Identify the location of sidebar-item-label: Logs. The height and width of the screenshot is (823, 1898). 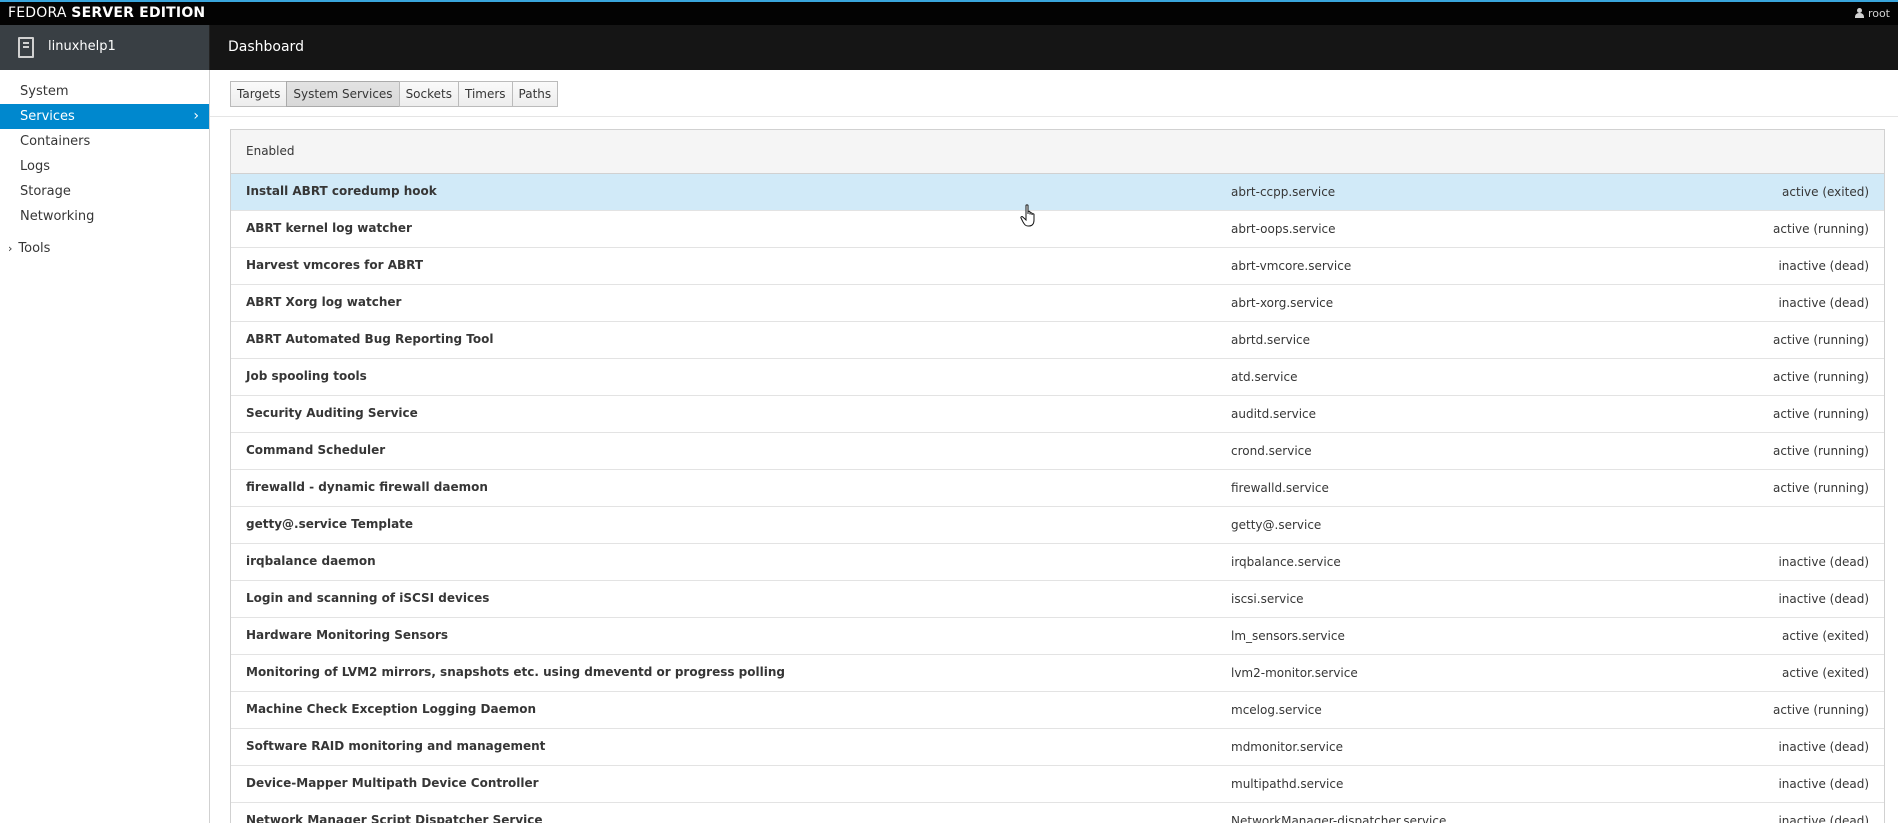
(35, 166).